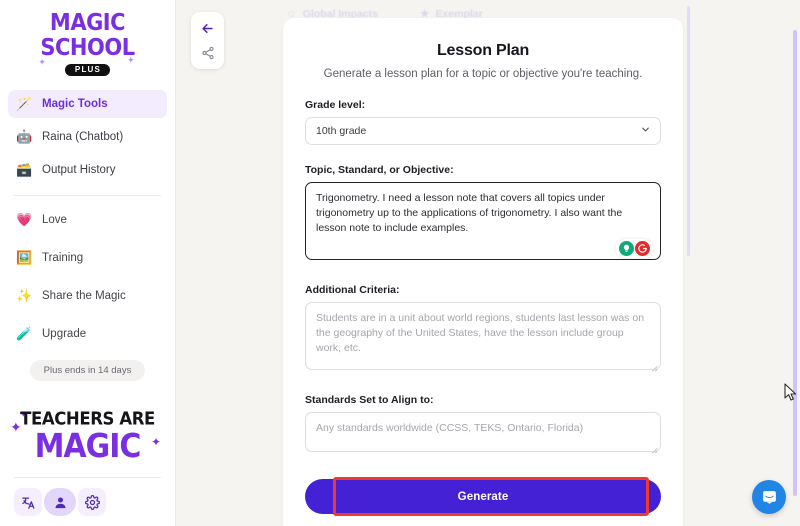 Image resolution: width=800 pixels, height=526 pixels. I want to click on sidebar-item-share-the-magic: ✨ Share the Magic, so click(87, 296).